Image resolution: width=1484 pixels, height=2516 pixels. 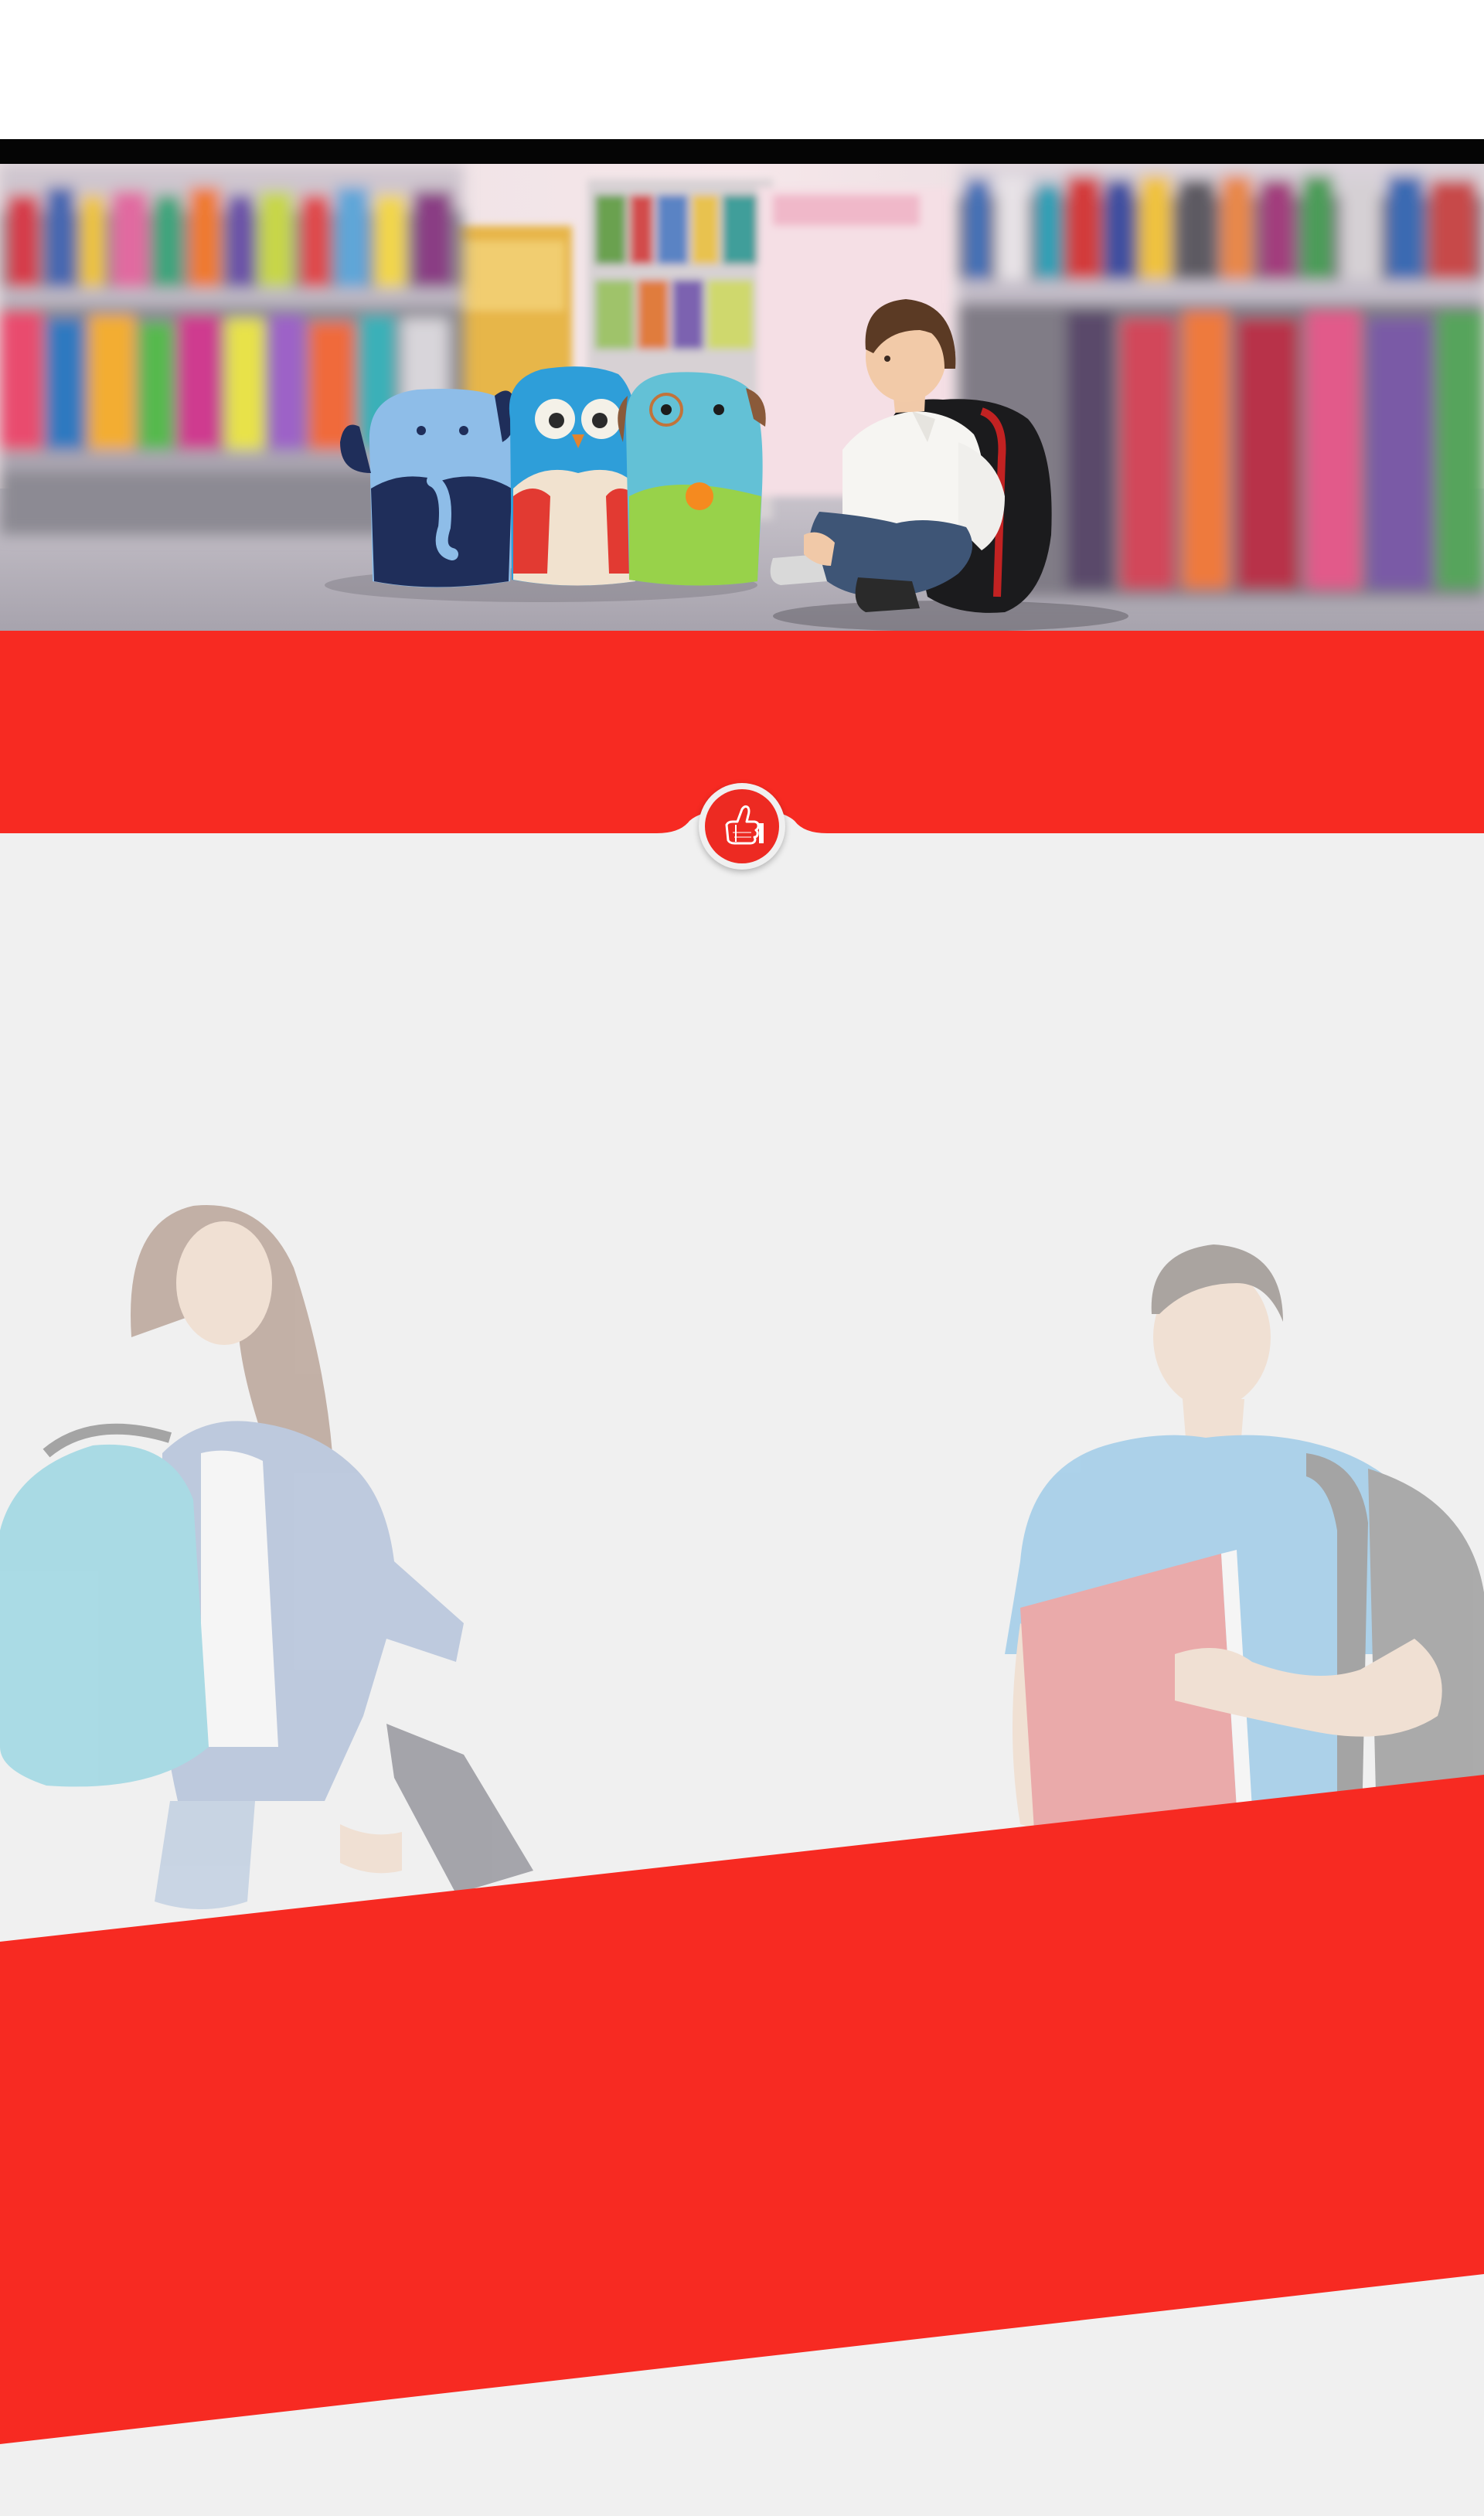 I want to click on badge-circle, so click(x=742, y=826).